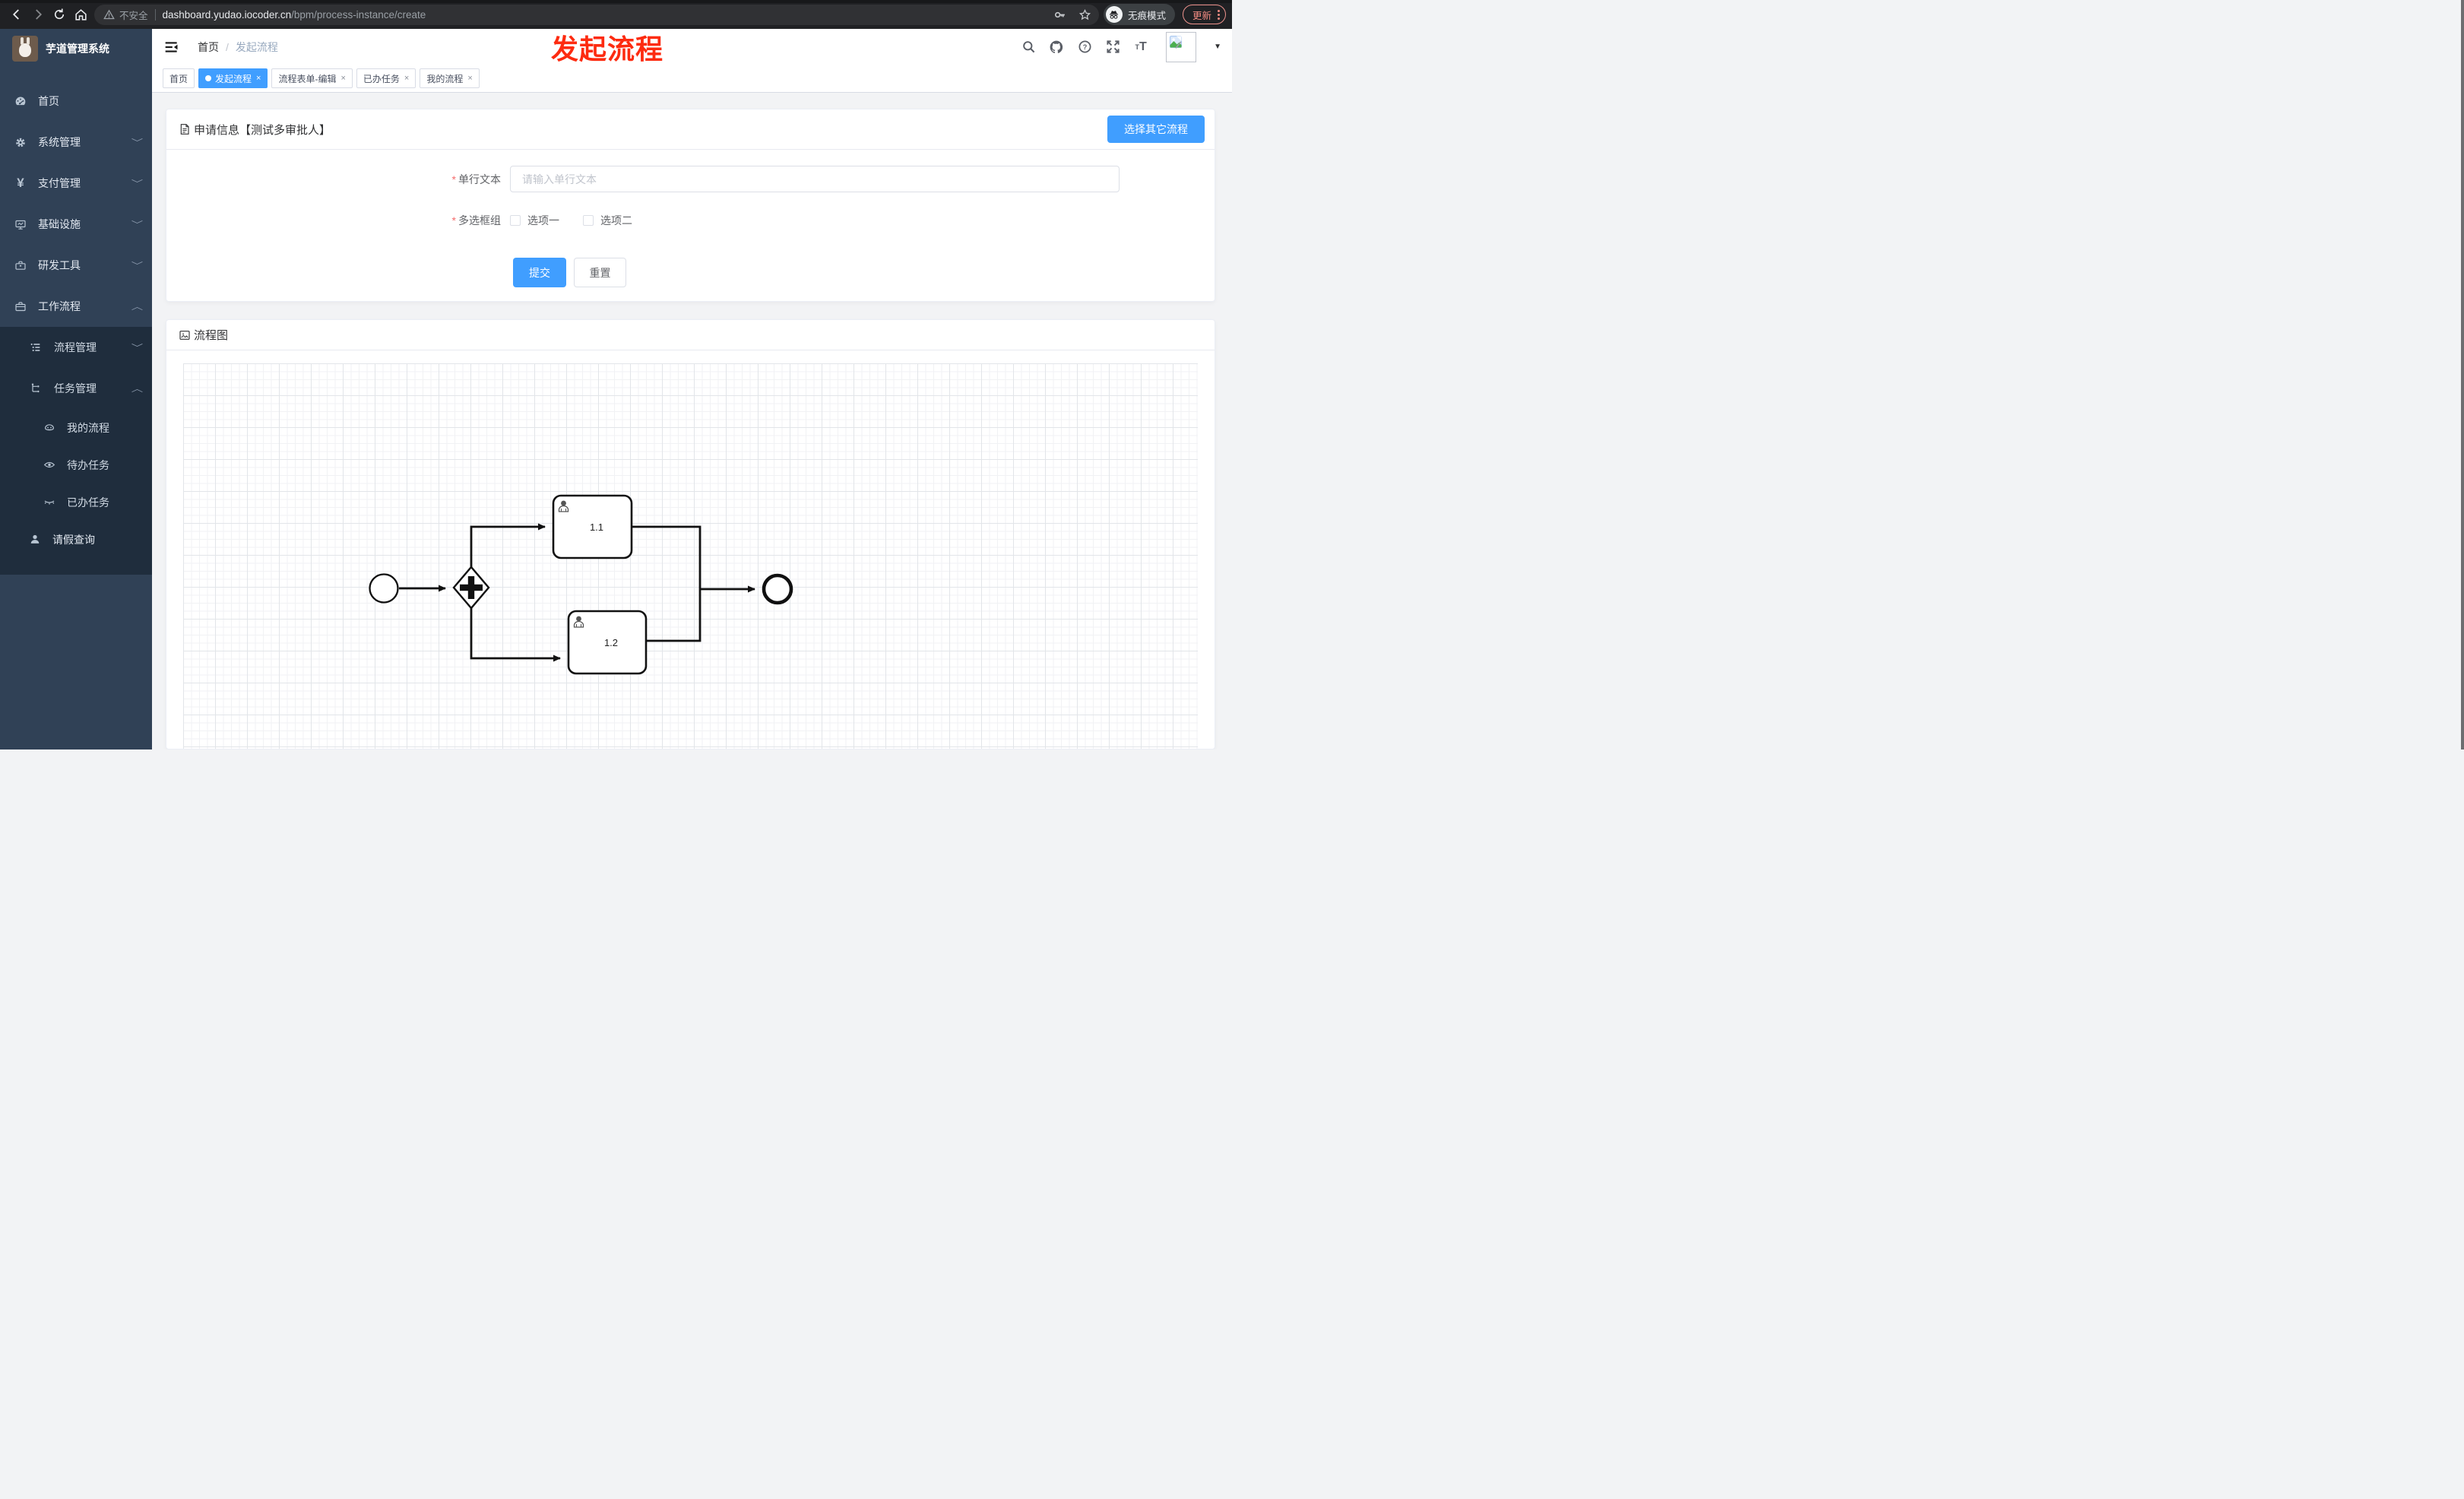 This screenshot has width=2464, height=1499. What do you see at coordinates (208, 48) in the screenshot?
I see `breadcrumb-home: 首页` at bounding box center [208, 48].